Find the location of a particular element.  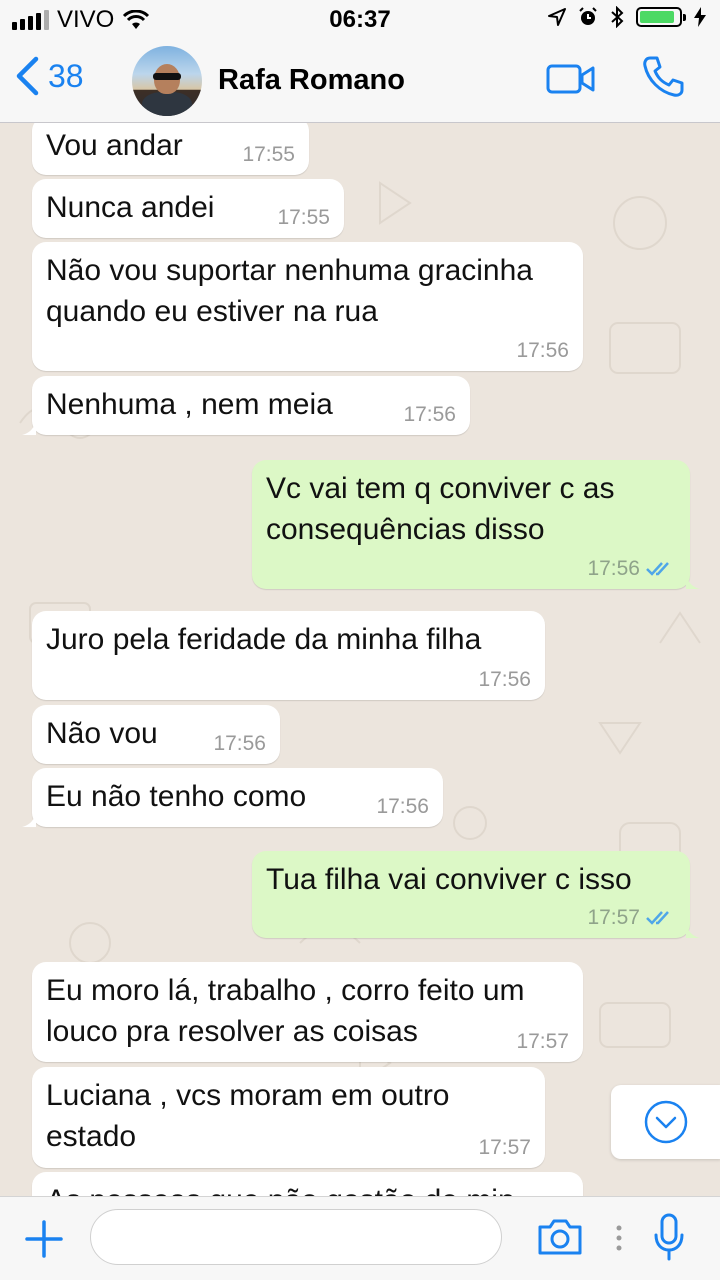

status-bar: VIVO 06:37 is located at coordinates (360, 20).